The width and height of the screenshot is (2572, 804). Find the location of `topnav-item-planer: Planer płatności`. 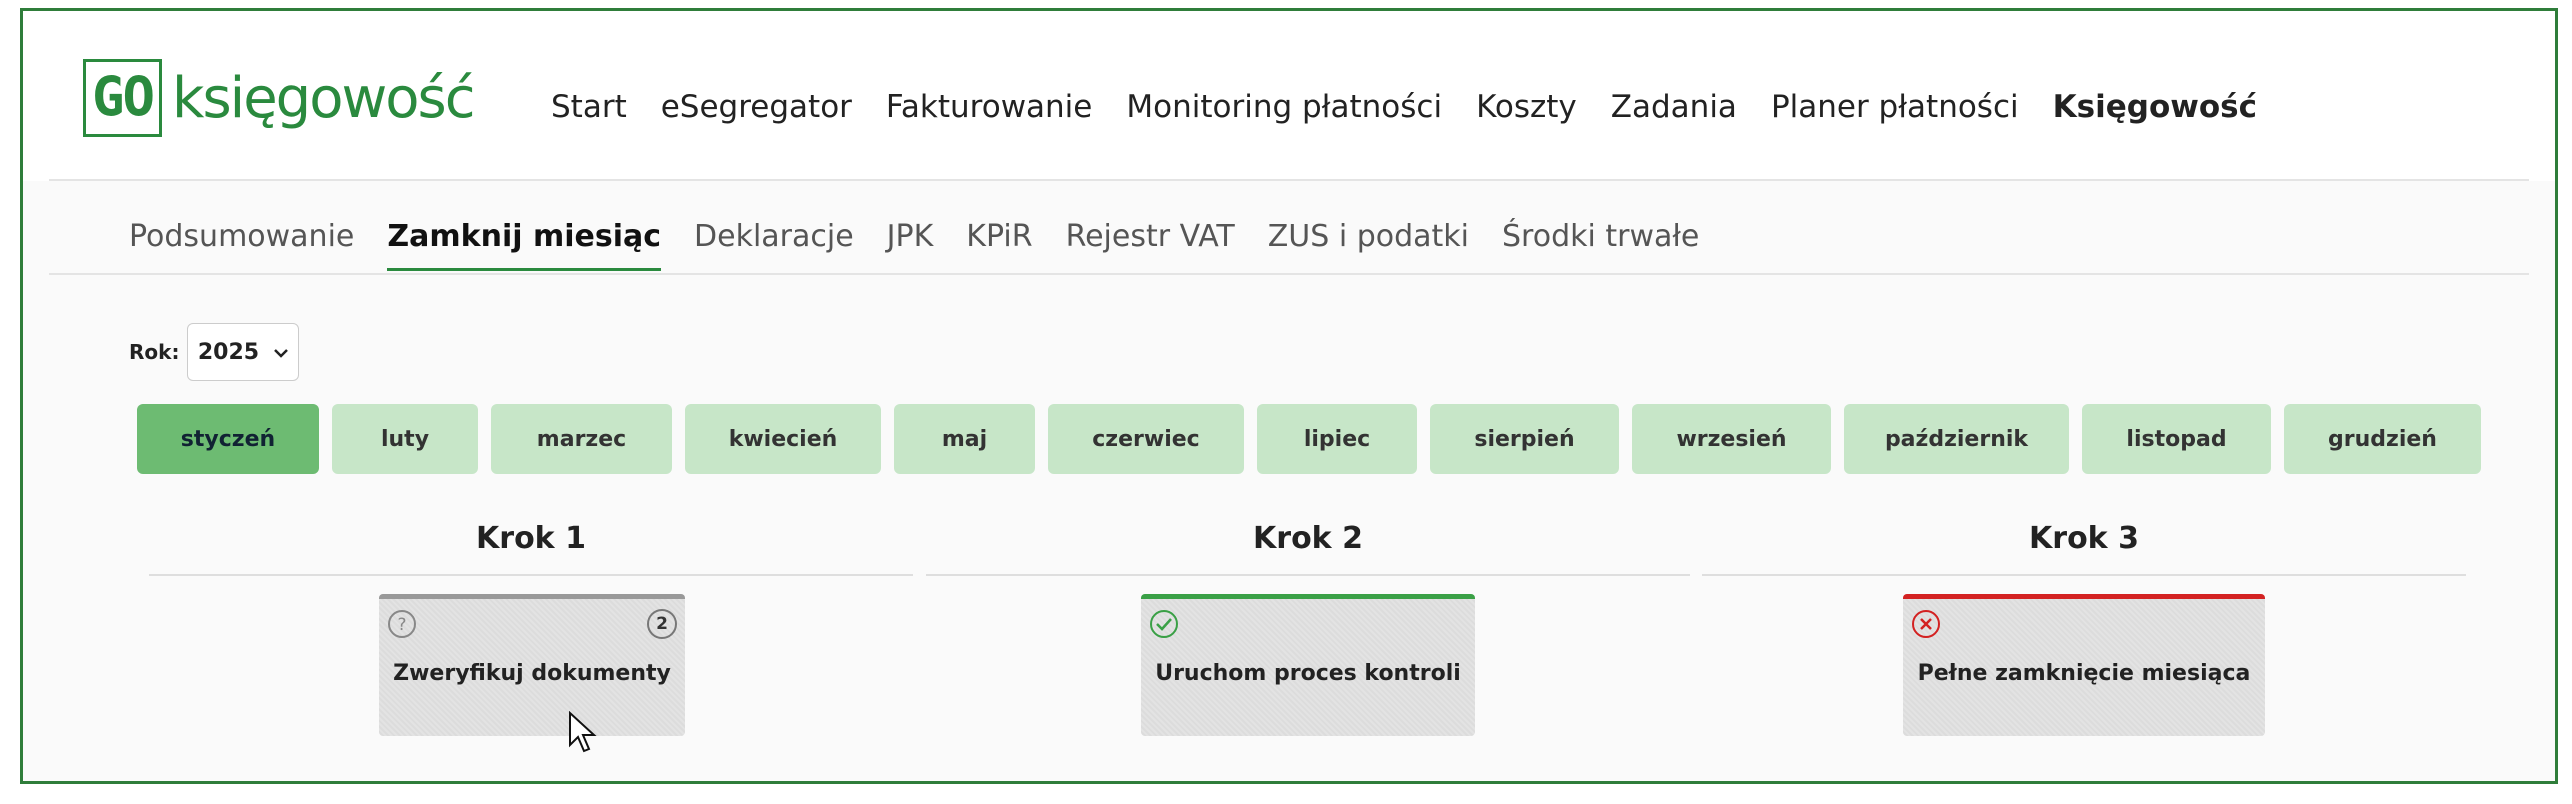

topnav-item-planer: Planer płatności is located at coordinates (1895, 107).